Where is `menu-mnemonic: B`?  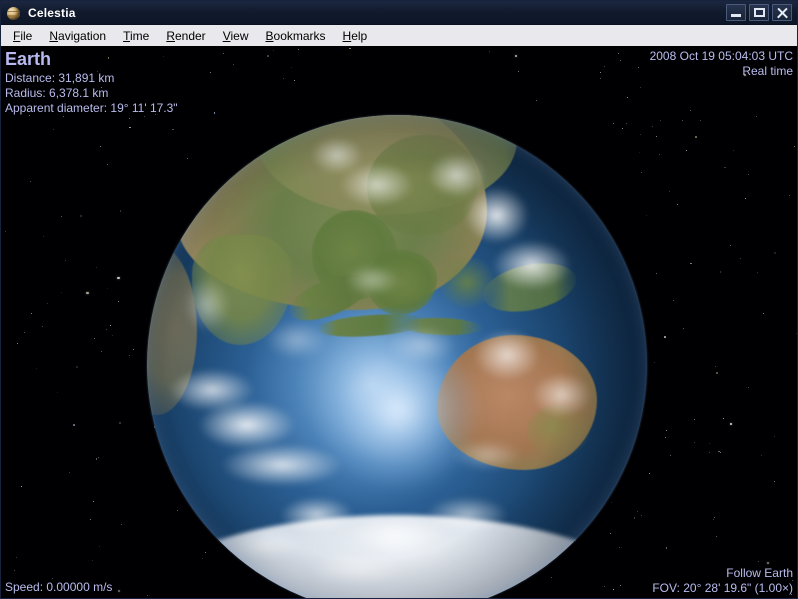 menu-mnemonic: B is located at coordinates (269, 35).